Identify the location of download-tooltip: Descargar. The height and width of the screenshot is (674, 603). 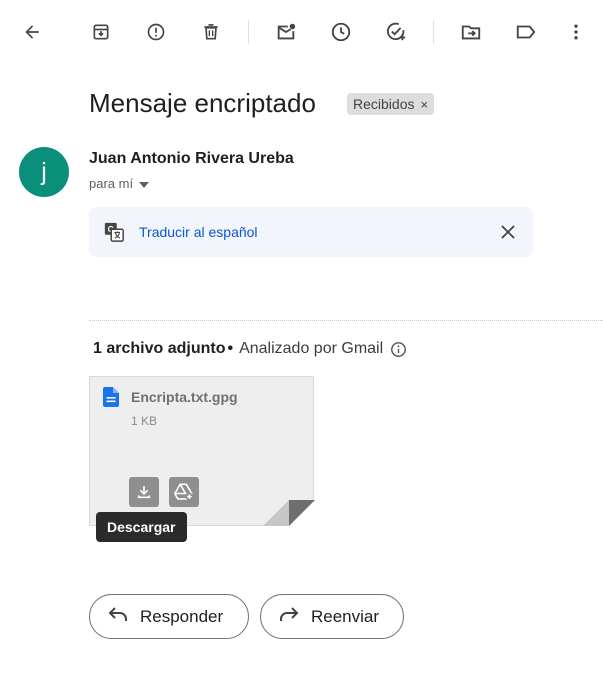
(141, 527).